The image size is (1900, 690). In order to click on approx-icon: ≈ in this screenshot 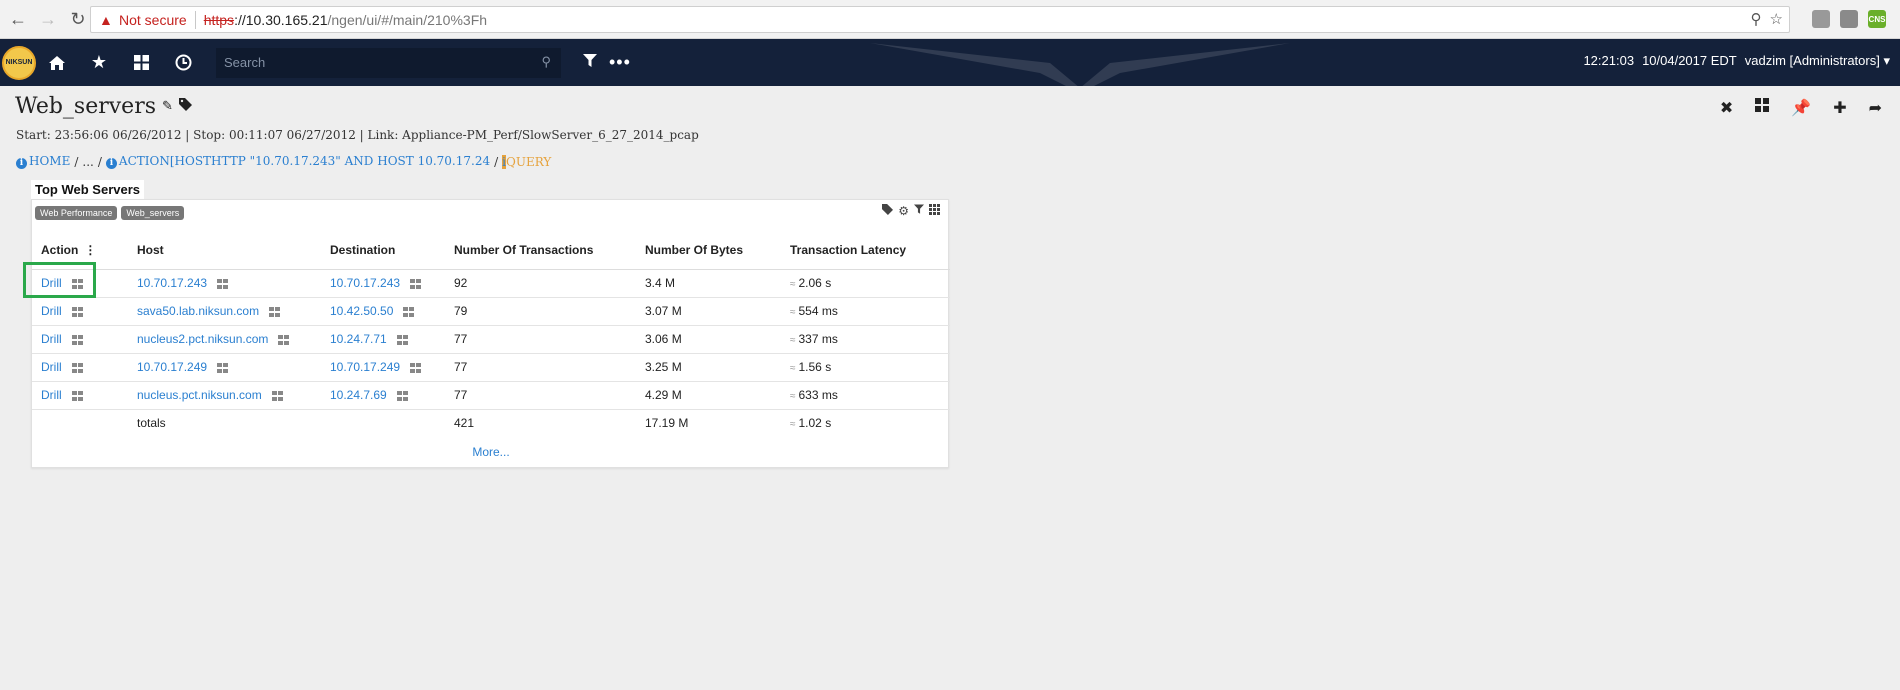, I will do `click(793, 284)`.